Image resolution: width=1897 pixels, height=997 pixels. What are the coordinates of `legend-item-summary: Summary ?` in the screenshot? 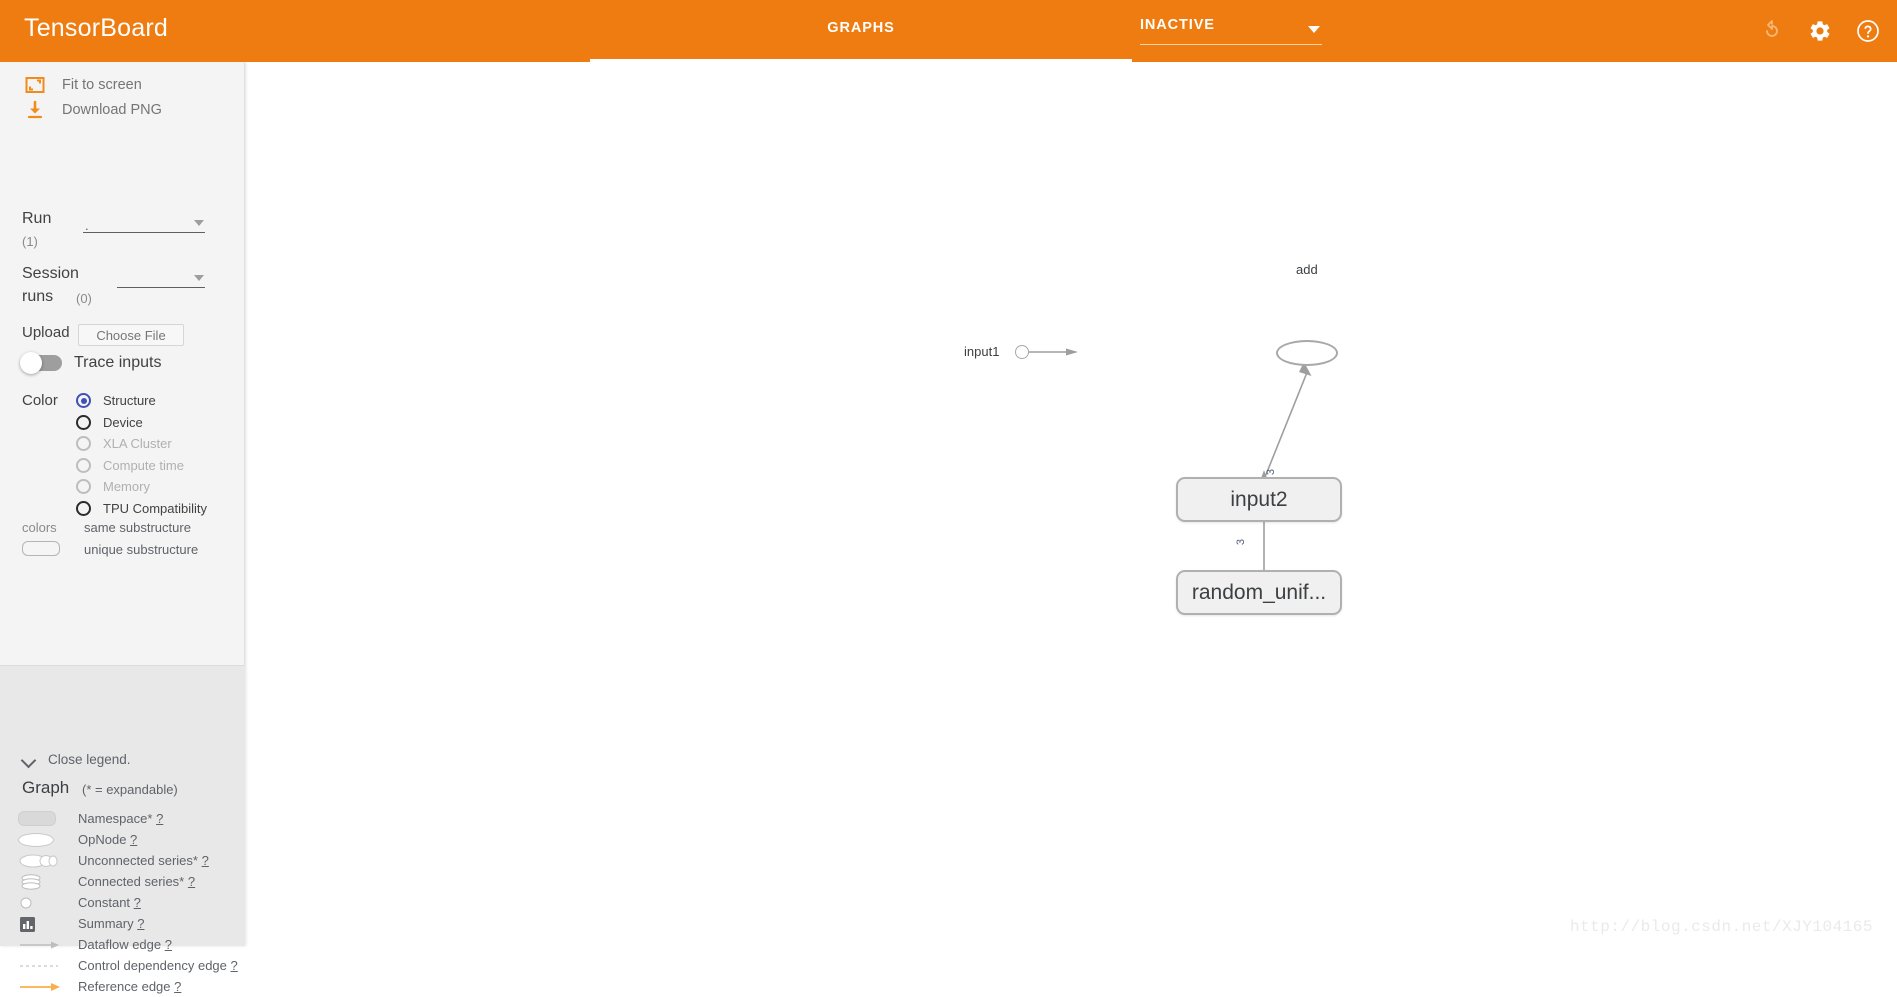 It's located at (122, 923).